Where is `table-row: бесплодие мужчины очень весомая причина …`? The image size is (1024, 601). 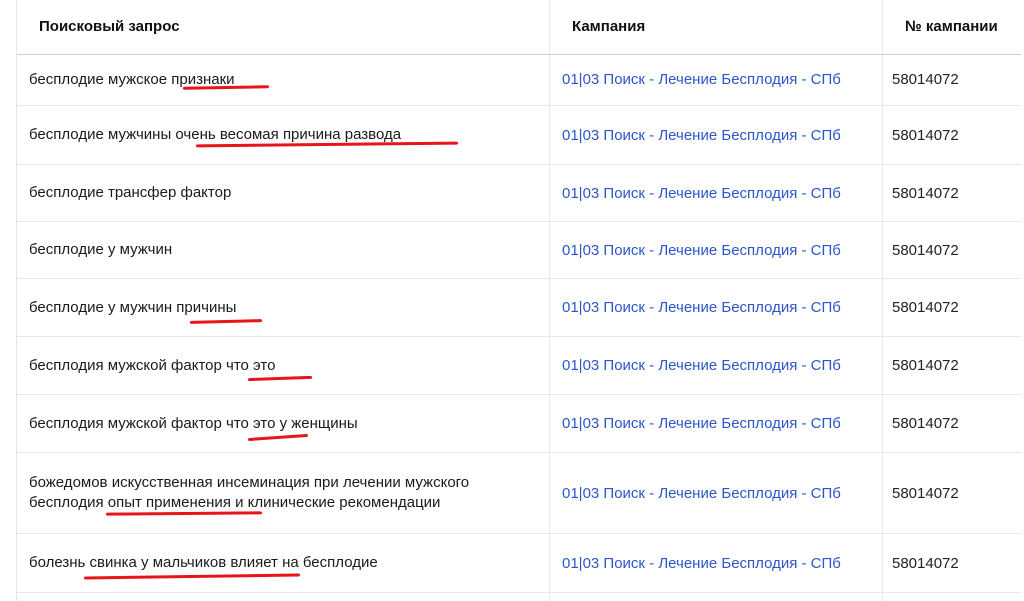 table-row: бесплодие мужчины очень весомая причина … is located at coordinates (519, 135).